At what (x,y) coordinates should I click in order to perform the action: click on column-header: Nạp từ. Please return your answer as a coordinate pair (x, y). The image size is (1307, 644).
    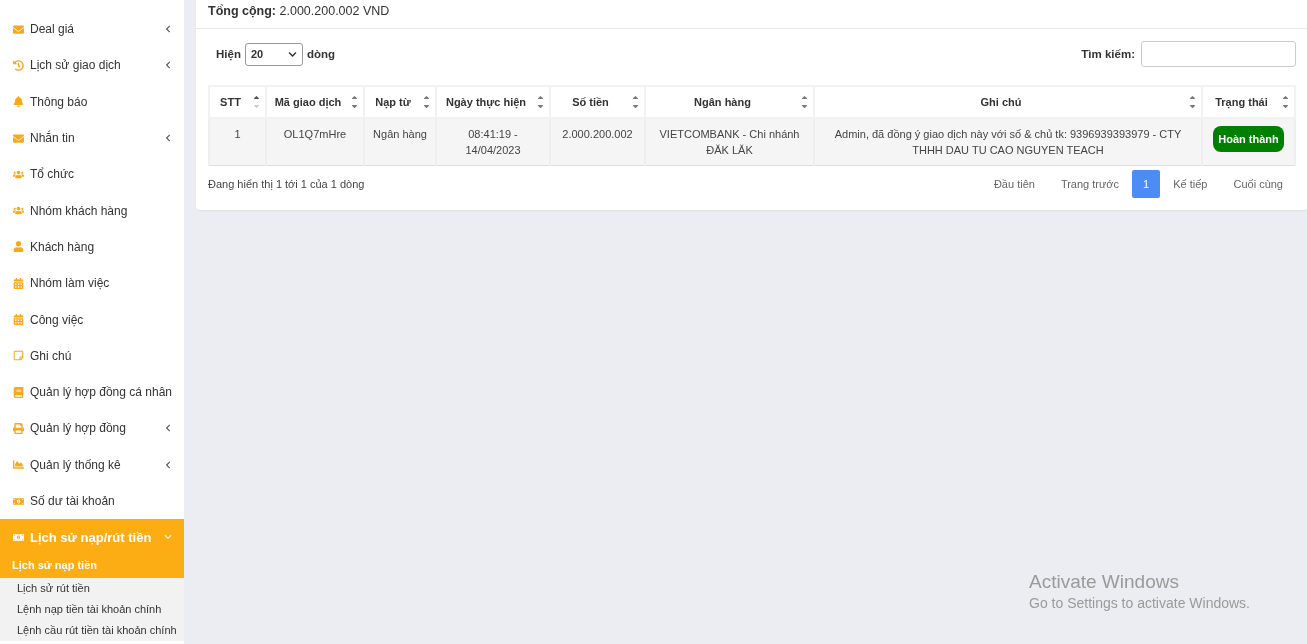
    Looking at the image, I should click on (400, 102).